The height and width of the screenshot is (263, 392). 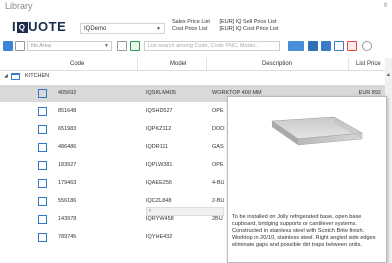 What do you see at coordinates (67, 93) in the screenshot?
I see `cell-code: 405692` at bounding box center [67, 93].